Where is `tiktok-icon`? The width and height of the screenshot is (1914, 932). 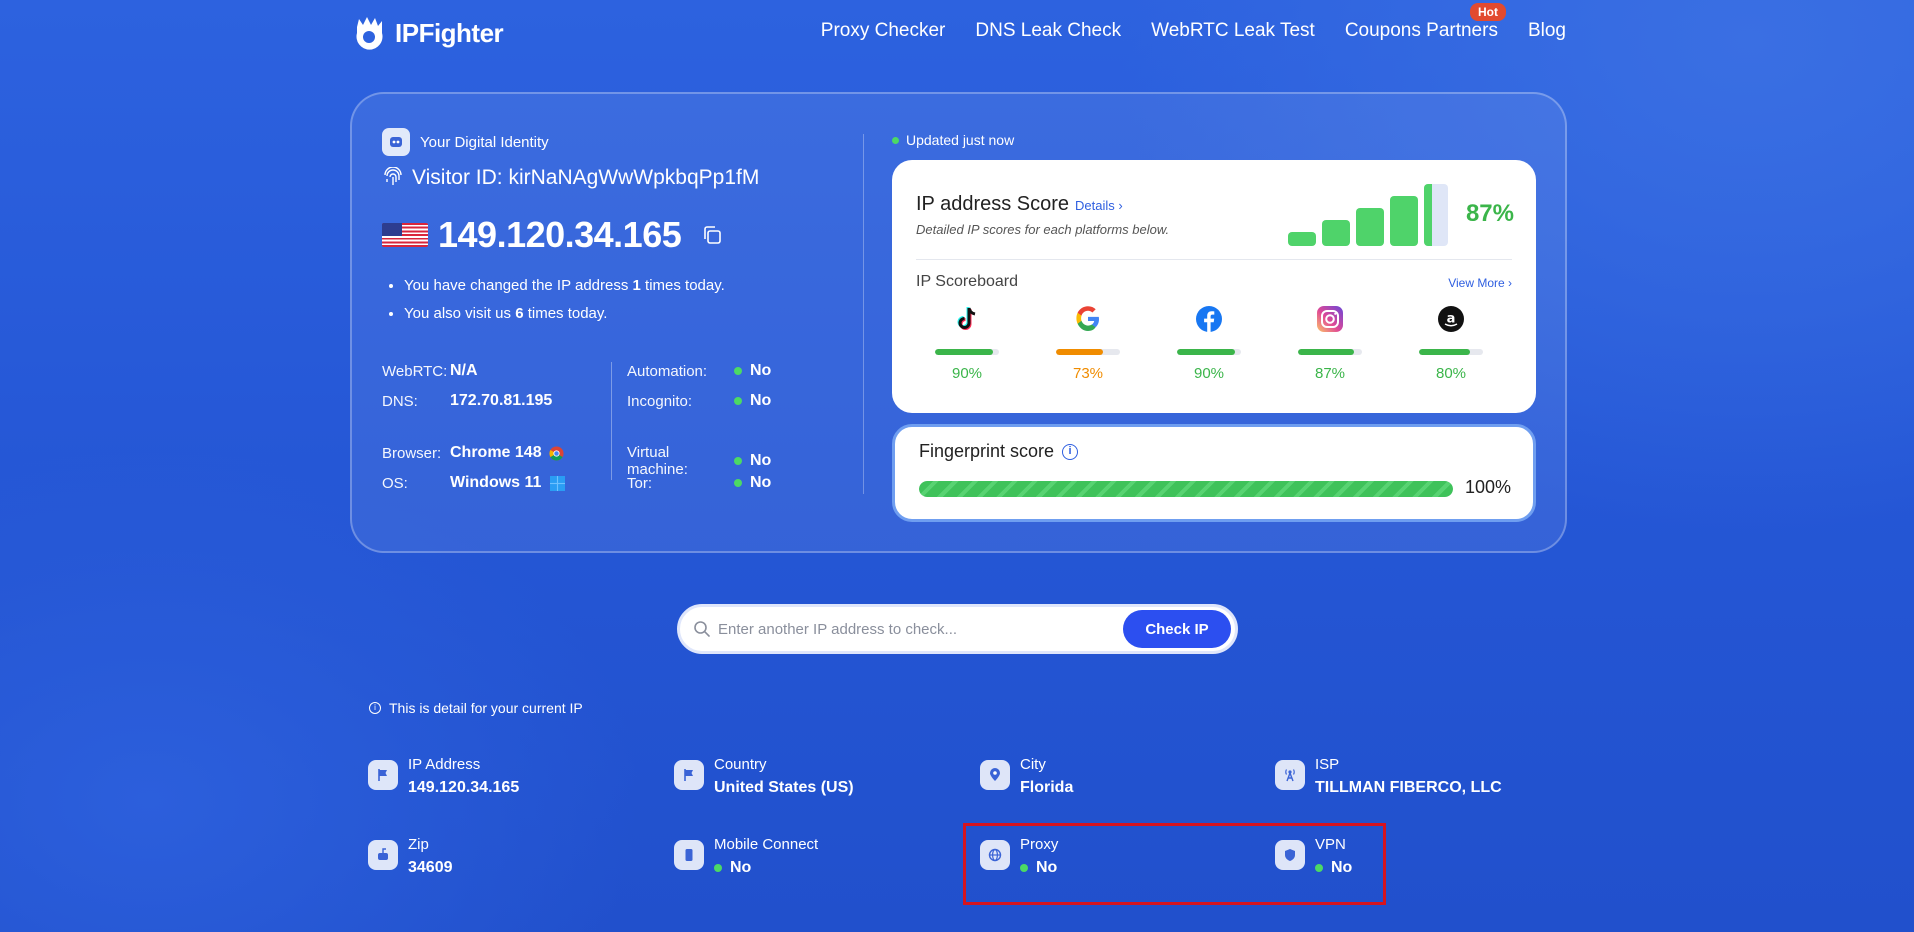 tiktok-icon is located at coordinates (966, 318).